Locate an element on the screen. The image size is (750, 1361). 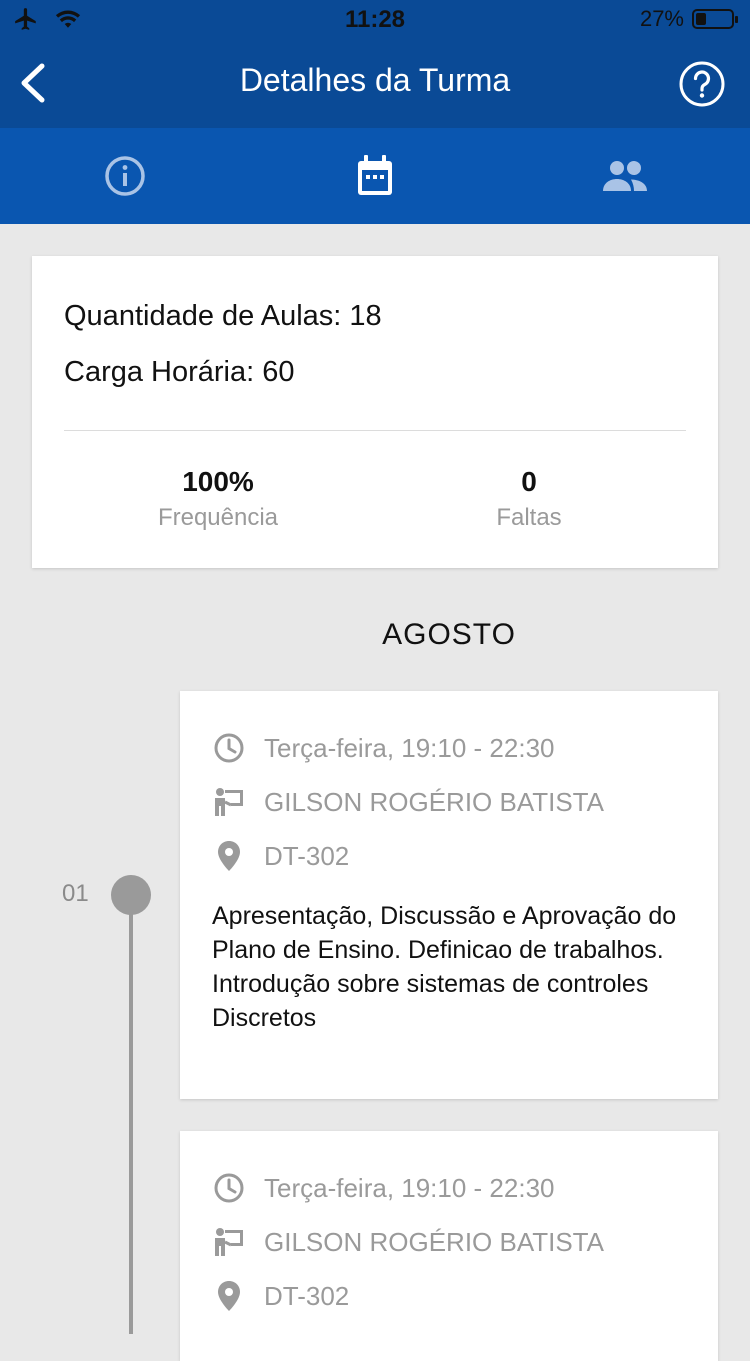
info-icon is located at coordinates (125, 176).